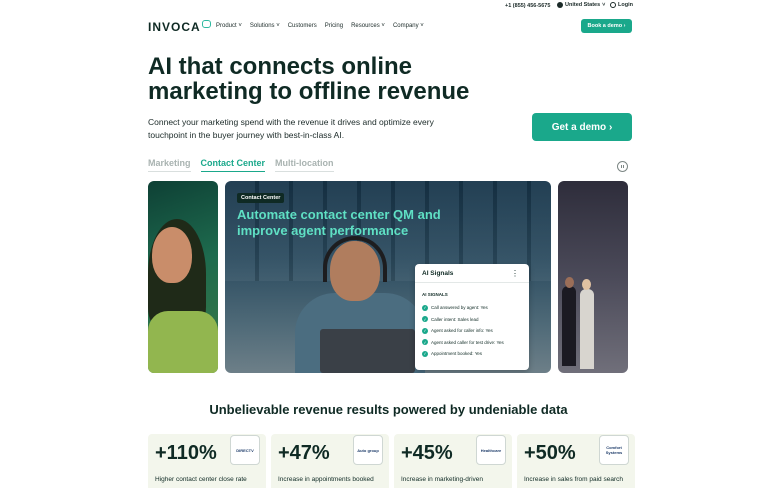 Image resolution: width=777 pixels, height=488 pixels. I want to click on nav-item-pricing: Pricing, so click(334, 26).